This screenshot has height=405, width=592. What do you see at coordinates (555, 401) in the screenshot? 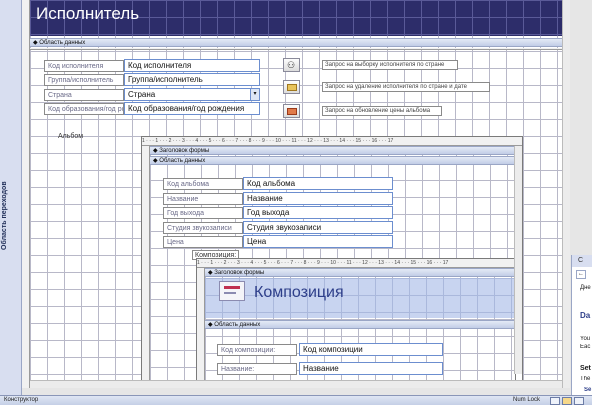
I see `view-form-icon` at bounding box center [555, 401].